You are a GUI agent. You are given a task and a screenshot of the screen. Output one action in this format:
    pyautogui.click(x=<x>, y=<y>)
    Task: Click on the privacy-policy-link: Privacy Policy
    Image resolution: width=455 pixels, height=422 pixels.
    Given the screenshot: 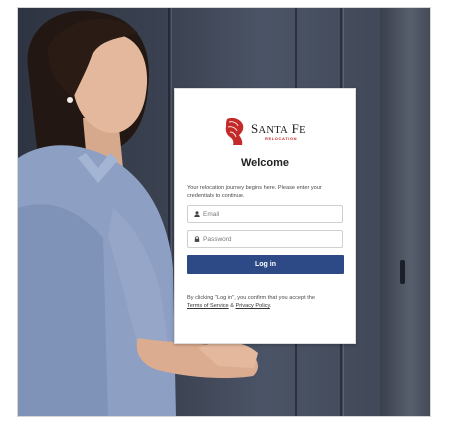 What is the action you would take?
    pyautogui.click(x=253, y=306)
    